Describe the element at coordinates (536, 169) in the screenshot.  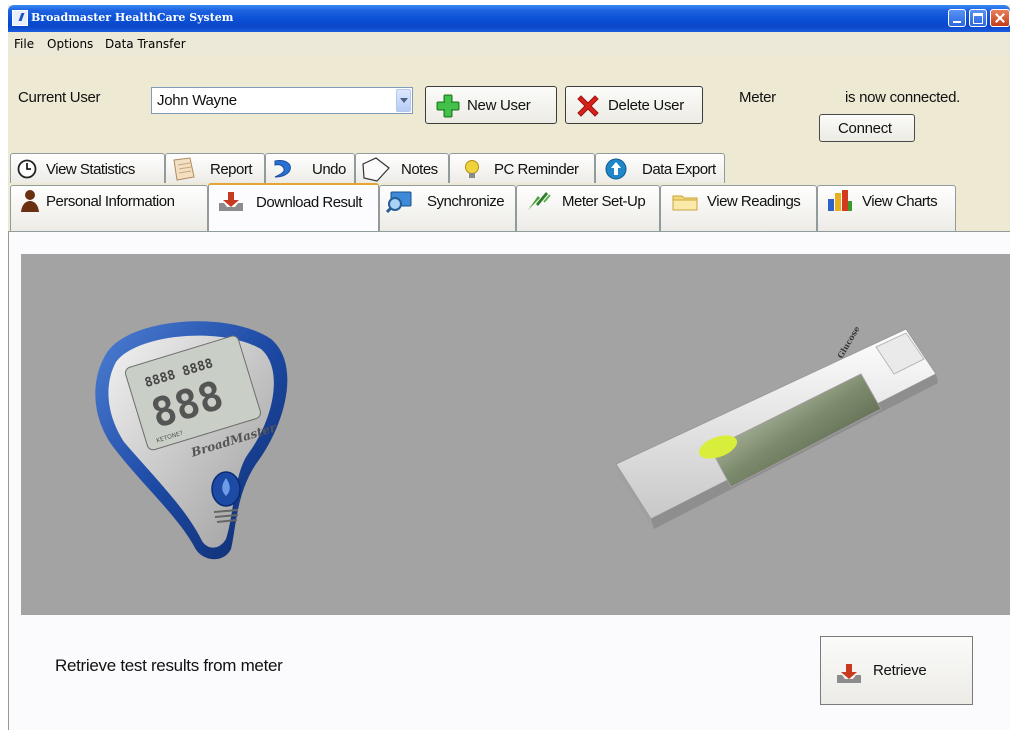
I see `tab-label: PC Reminder` at that location.